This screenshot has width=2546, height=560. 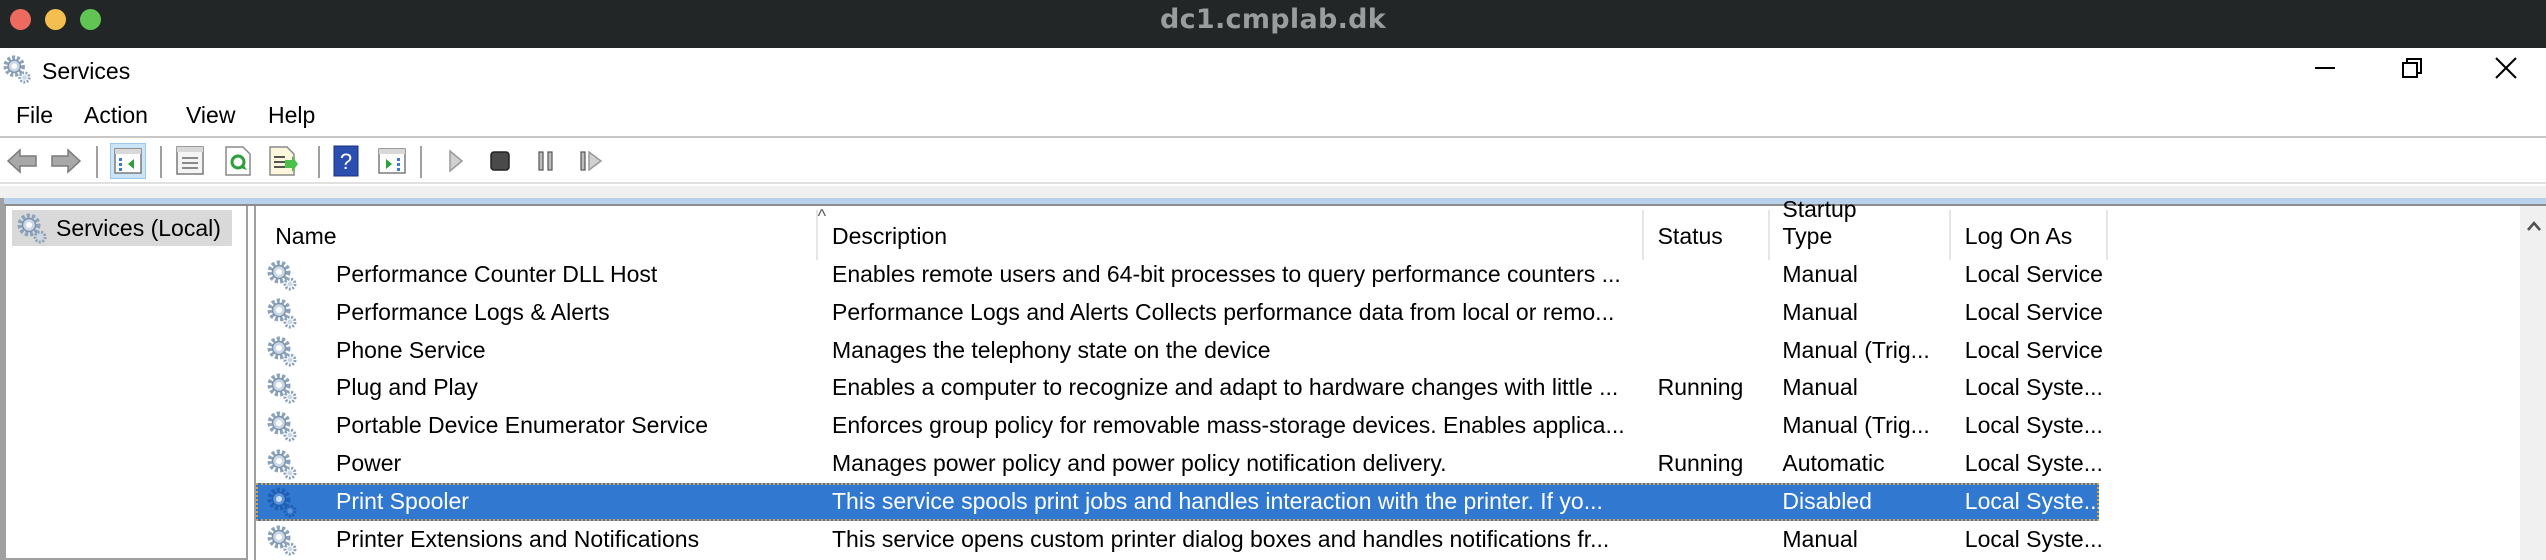 What do you see at coordinates (1827, 500) in the screenshot?
I see `cell-startup-type: Disabled` at bounding box center [1827, 500].